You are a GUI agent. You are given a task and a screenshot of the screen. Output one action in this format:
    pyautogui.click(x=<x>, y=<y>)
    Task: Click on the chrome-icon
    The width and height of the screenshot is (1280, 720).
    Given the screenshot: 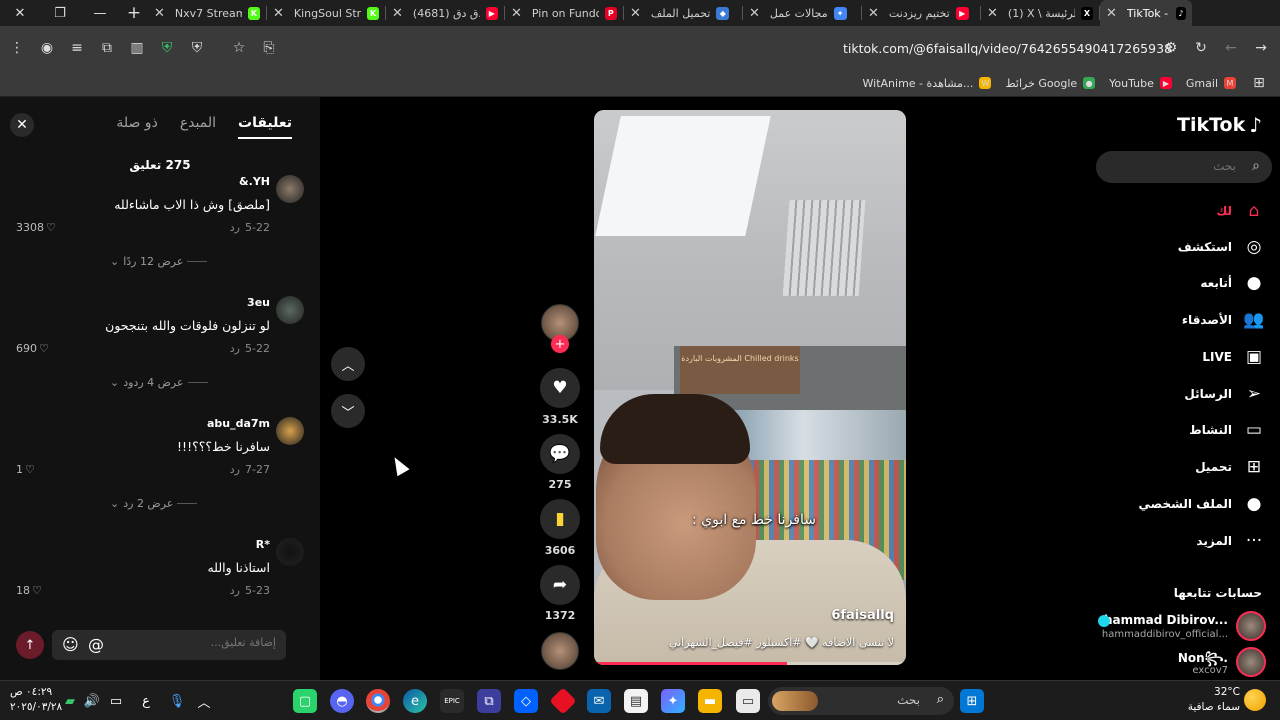 What is the action you would take?
    pyautogui.click(x=378, y=701)
    